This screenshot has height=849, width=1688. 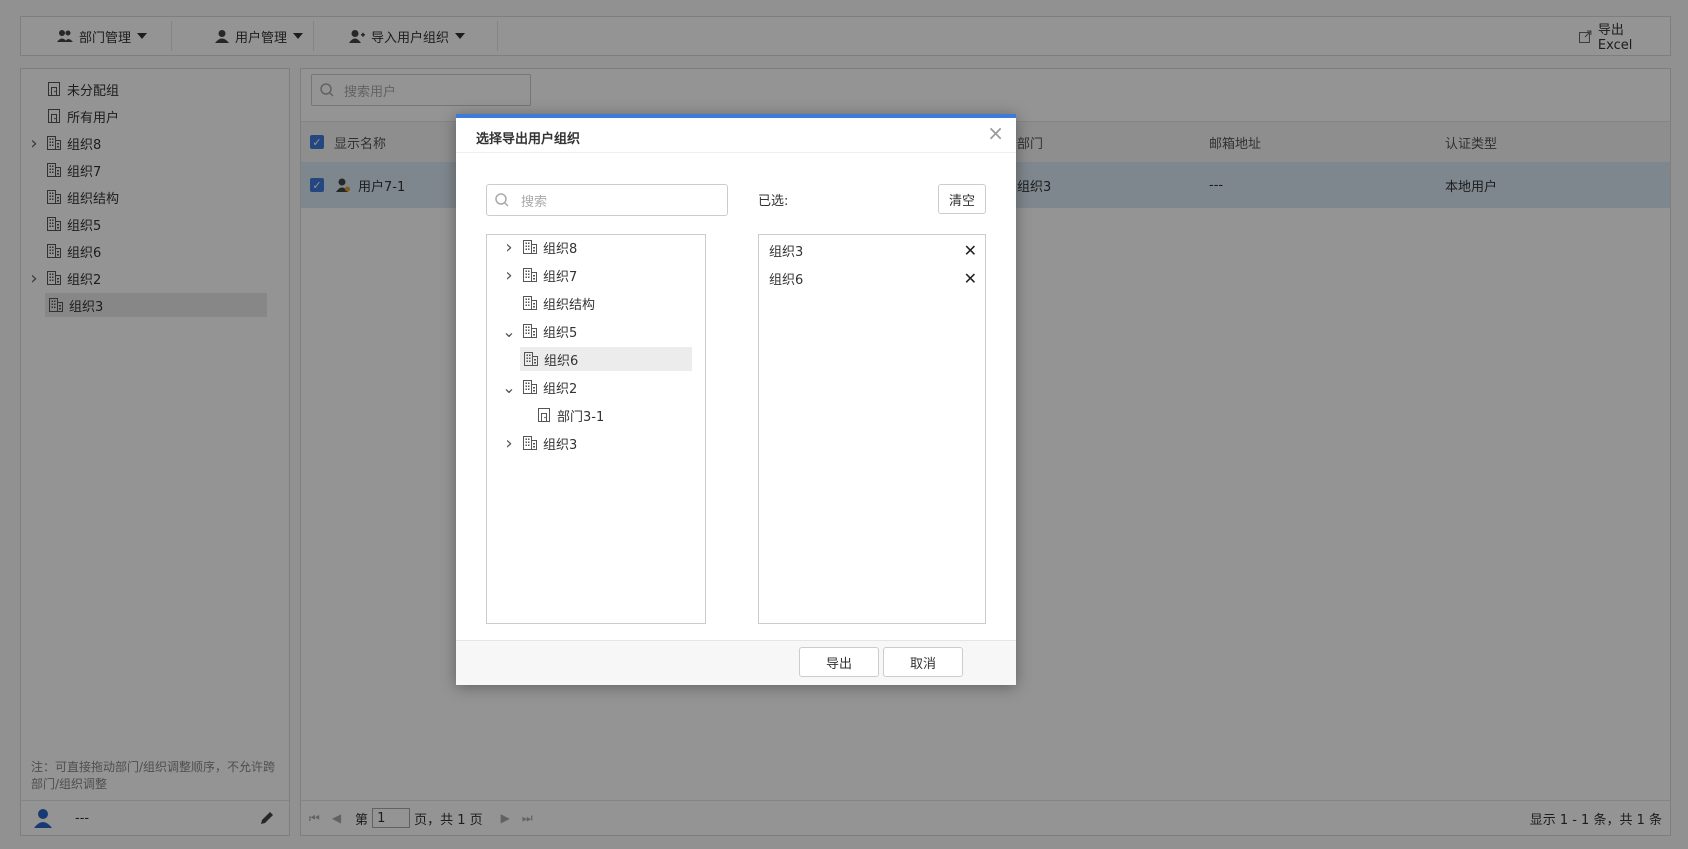 I want to click on org-tree-item-label: 组织8, so click(x=560, y=249).